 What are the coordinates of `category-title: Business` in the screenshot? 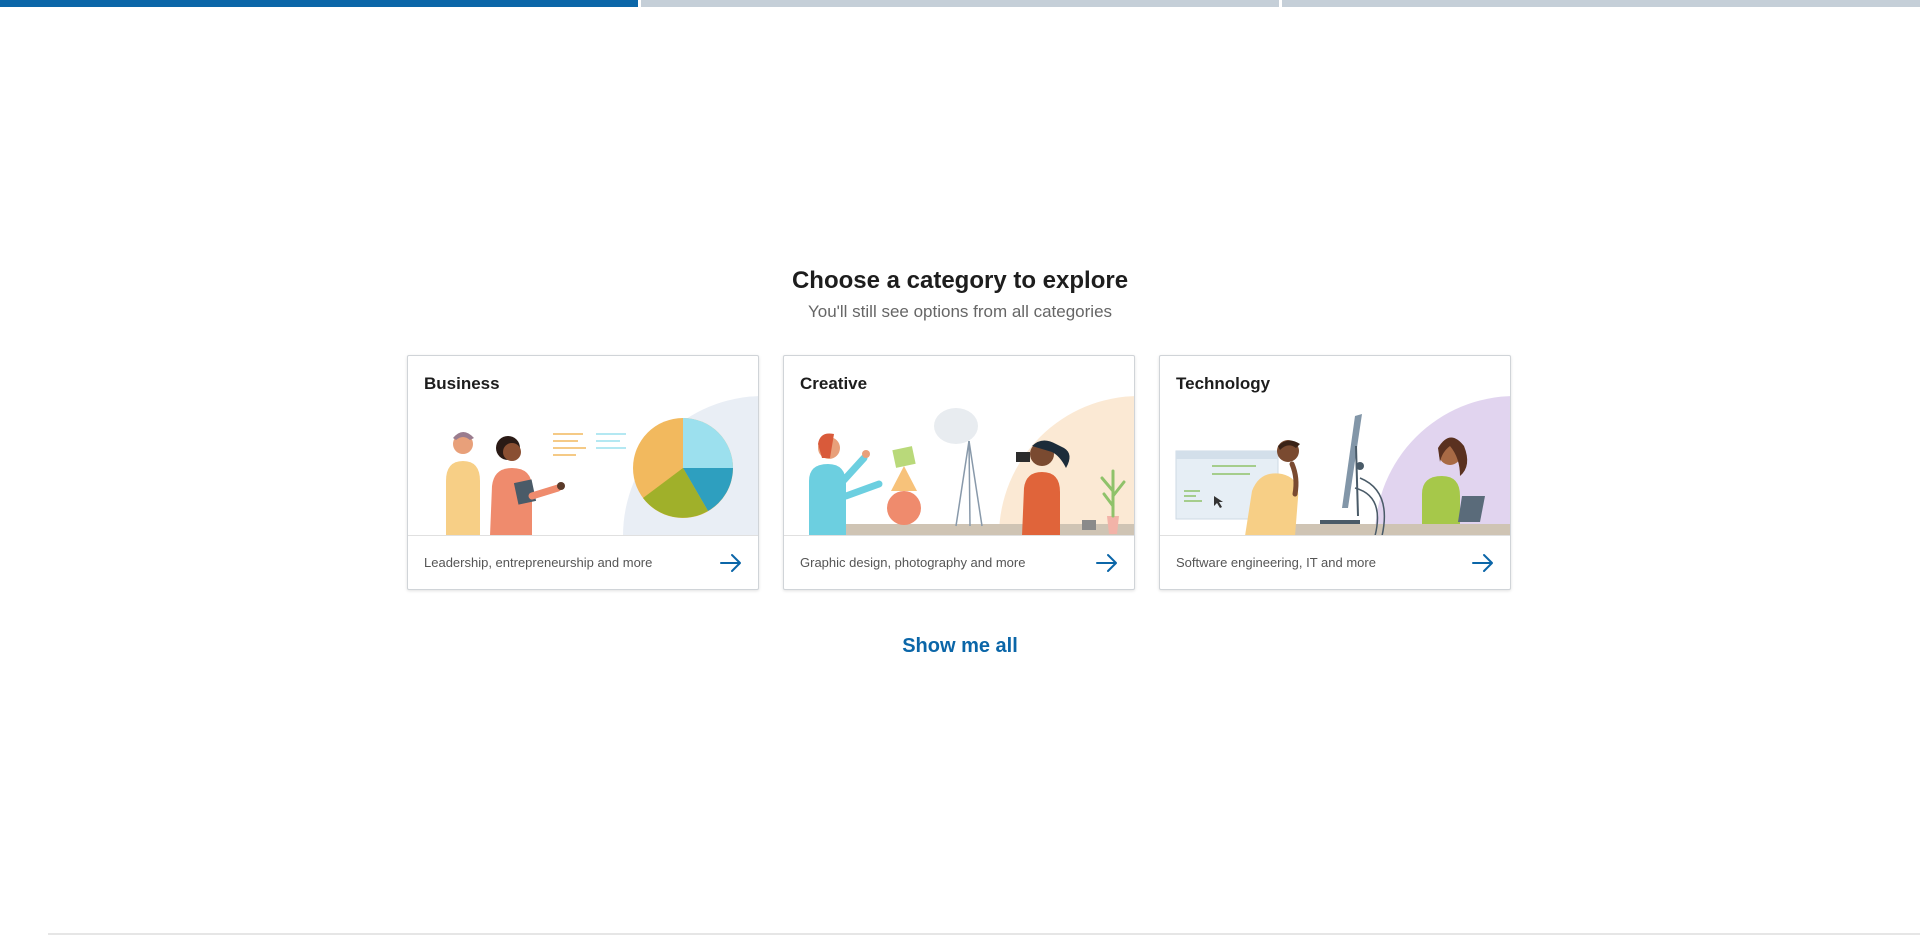 It's located at (462, 383).